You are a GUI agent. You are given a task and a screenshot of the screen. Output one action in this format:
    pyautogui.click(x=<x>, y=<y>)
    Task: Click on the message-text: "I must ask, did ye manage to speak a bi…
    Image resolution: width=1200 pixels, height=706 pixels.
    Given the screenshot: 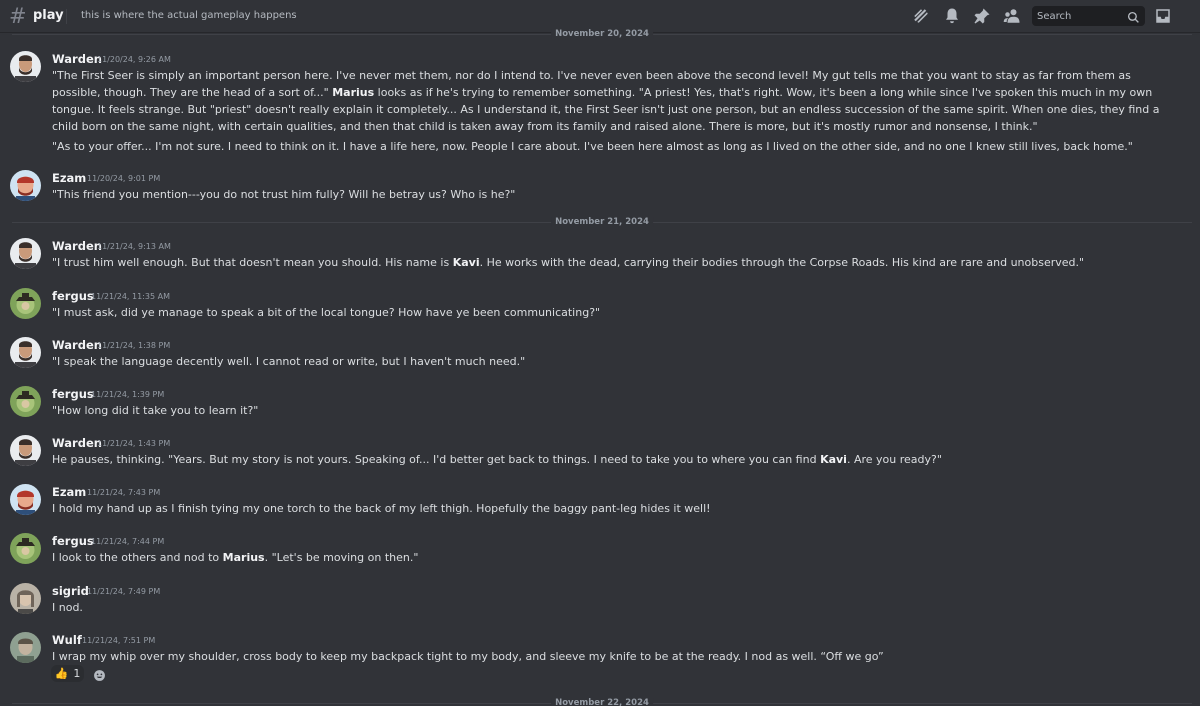 What is the action you would take?
    pyautogui.click(x=326, y=312)
    